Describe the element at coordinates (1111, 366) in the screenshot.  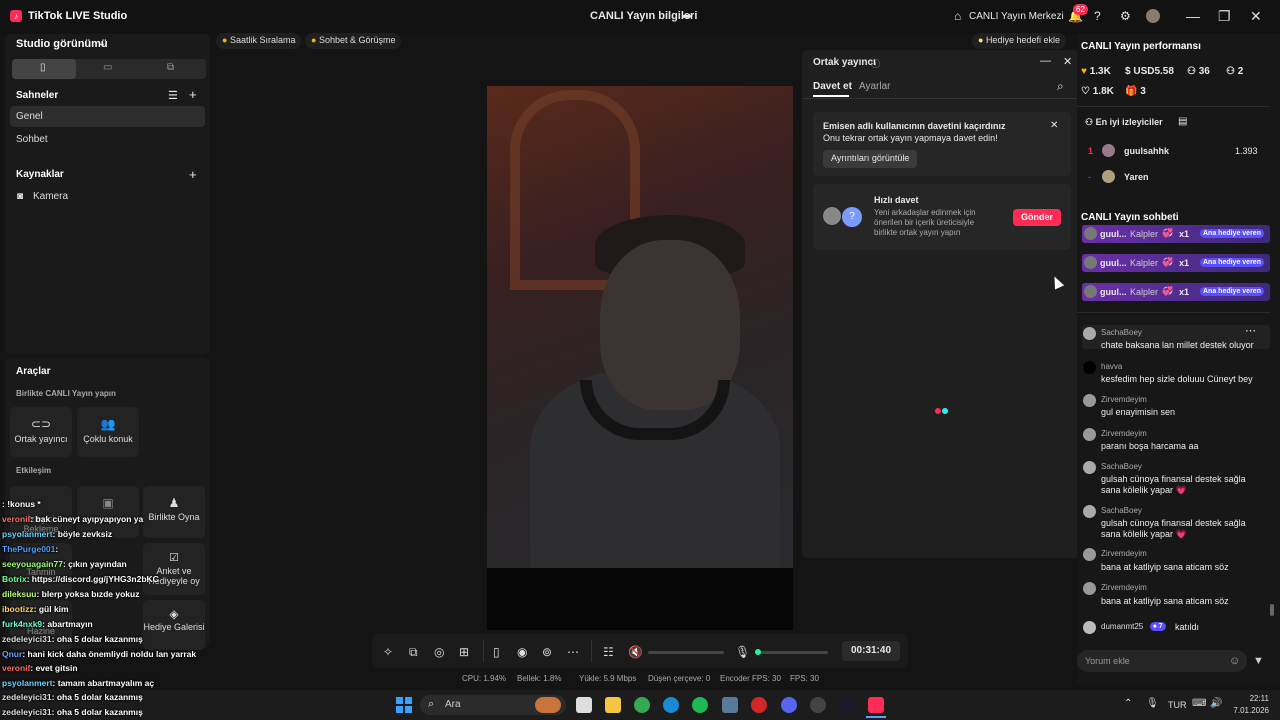
I see `chat-user: havva` at that location.